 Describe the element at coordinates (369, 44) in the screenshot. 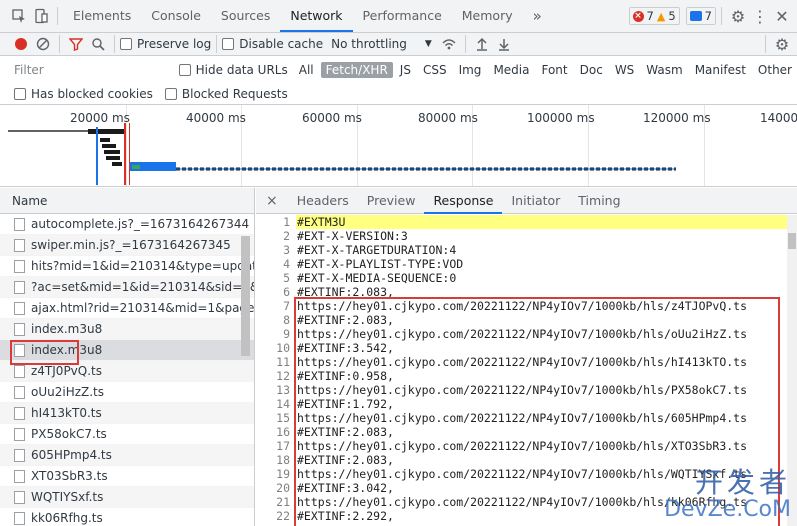

I see `throttling-value: No throttling` at that location.